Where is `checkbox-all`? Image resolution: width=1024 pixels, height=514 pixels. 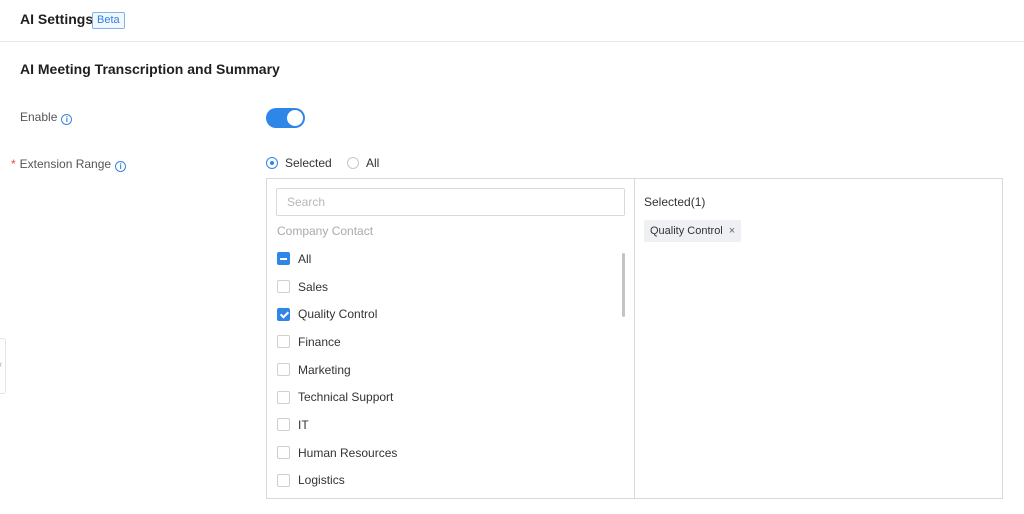 checkbox-all is located at coordinates (283, 259).